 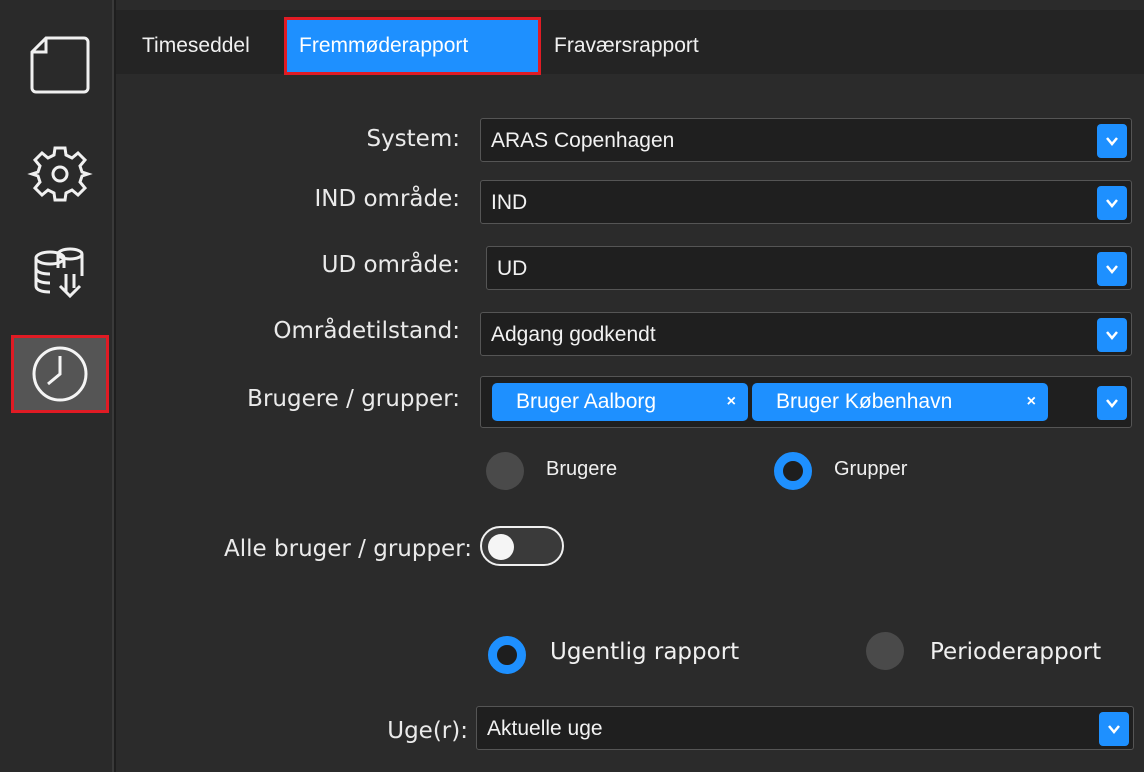 I want to click on weeks-select: Aktuelle uge, so click(x=805, y=728).